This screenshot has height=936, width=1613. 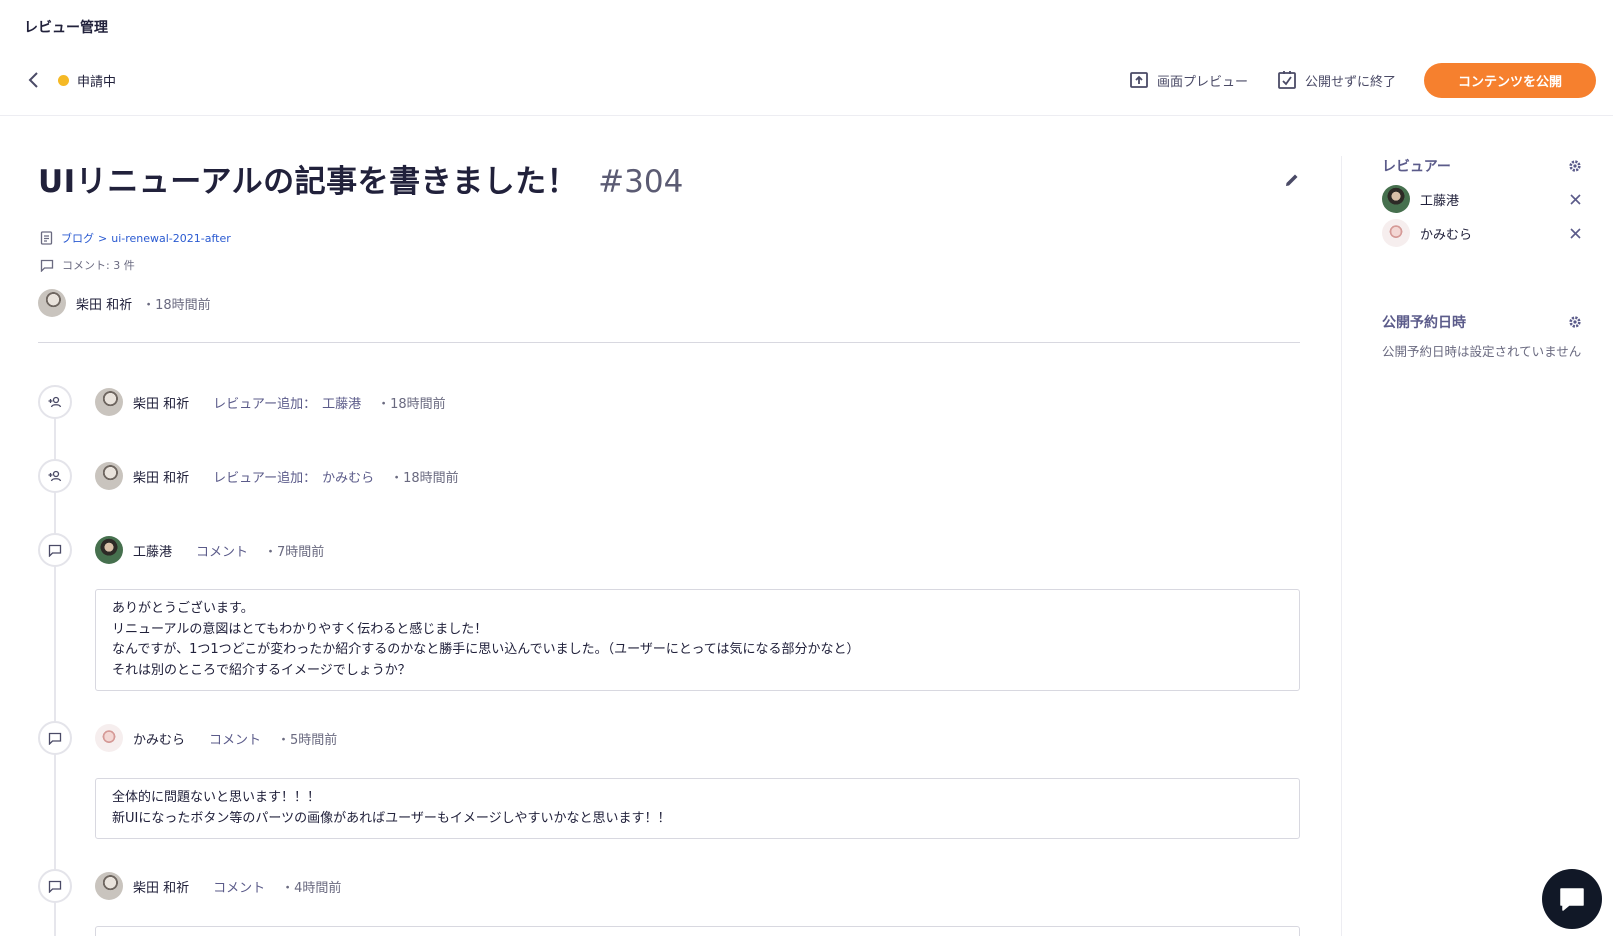 I want to click on finish-label: 公開せずに終了, so click(x=1351, y=82).